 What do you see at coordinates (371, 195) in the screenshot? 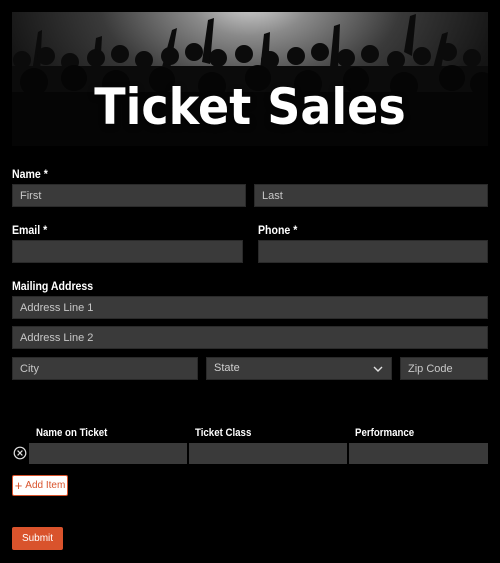
I see `last-name-input` at bounding box center [371, 195].